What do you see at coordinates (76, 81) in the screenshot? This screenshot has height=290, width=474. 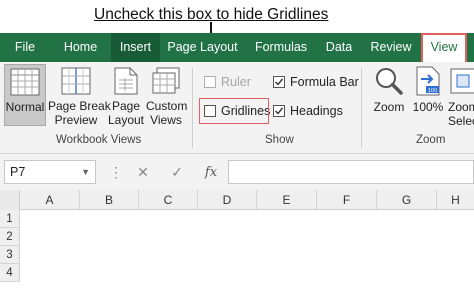 I see `page-break-icon` at bounding box center [76, 81].